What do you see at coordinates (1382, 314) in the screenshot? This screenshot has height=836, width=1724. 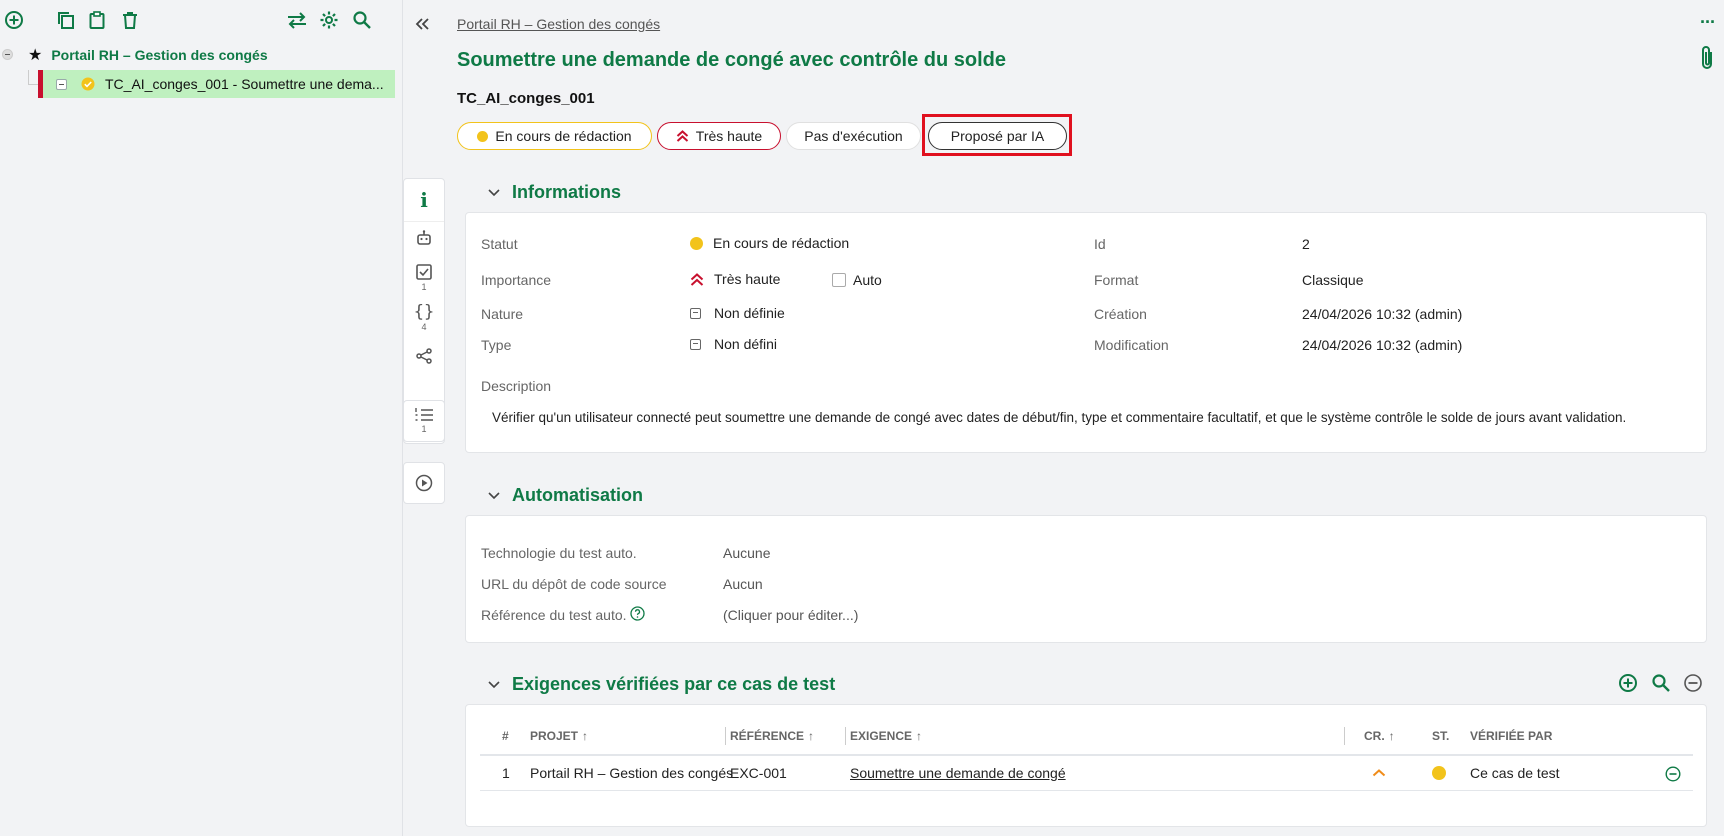 I see `creation-value: 24/04/2026 10:32 (admin)` at bounding box center [1382, 314].